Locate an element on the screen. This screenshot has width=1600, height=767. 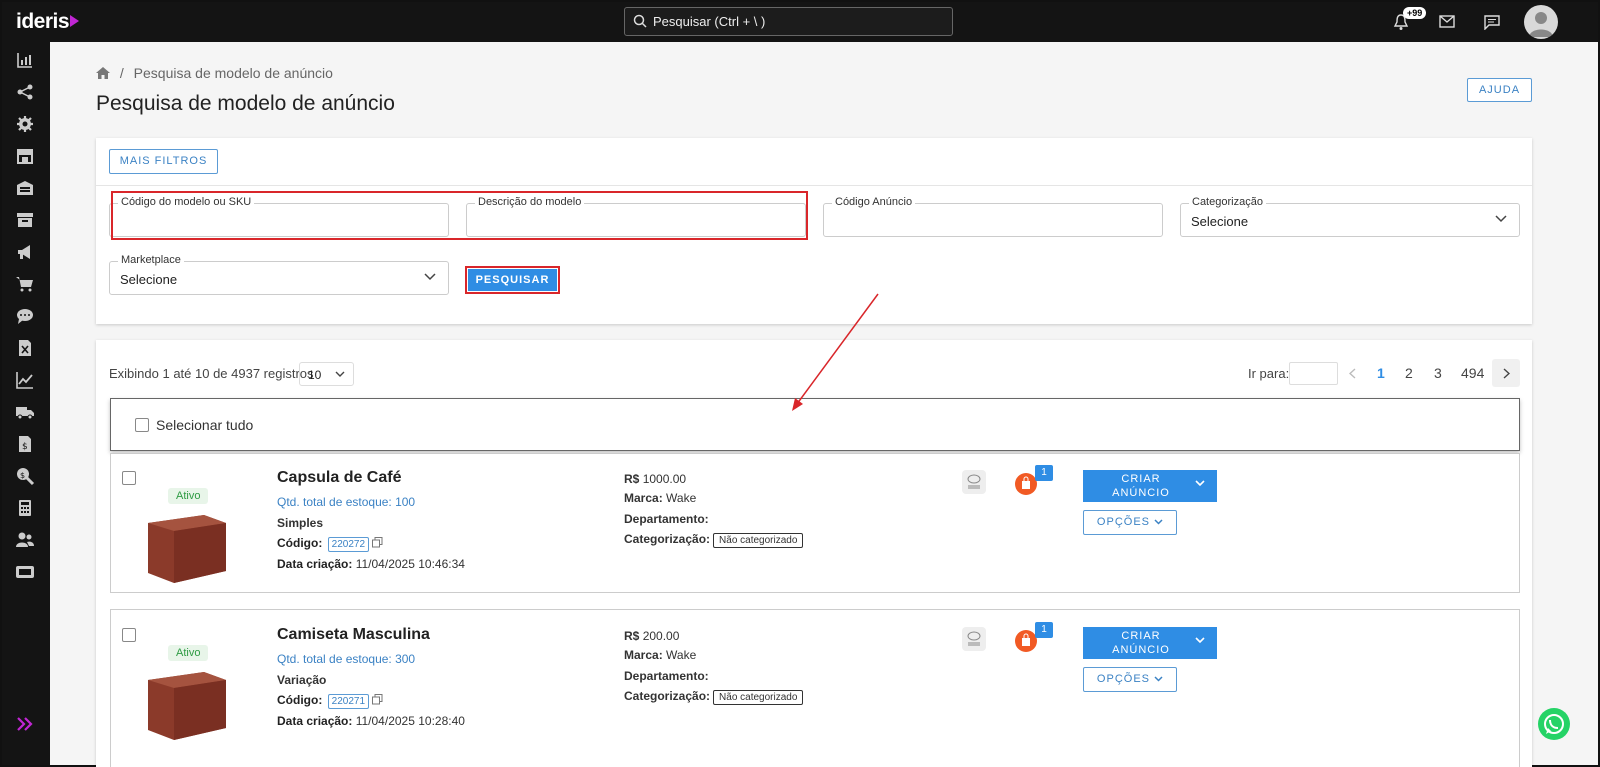
cart-icon is located at coordinates (25, 284).